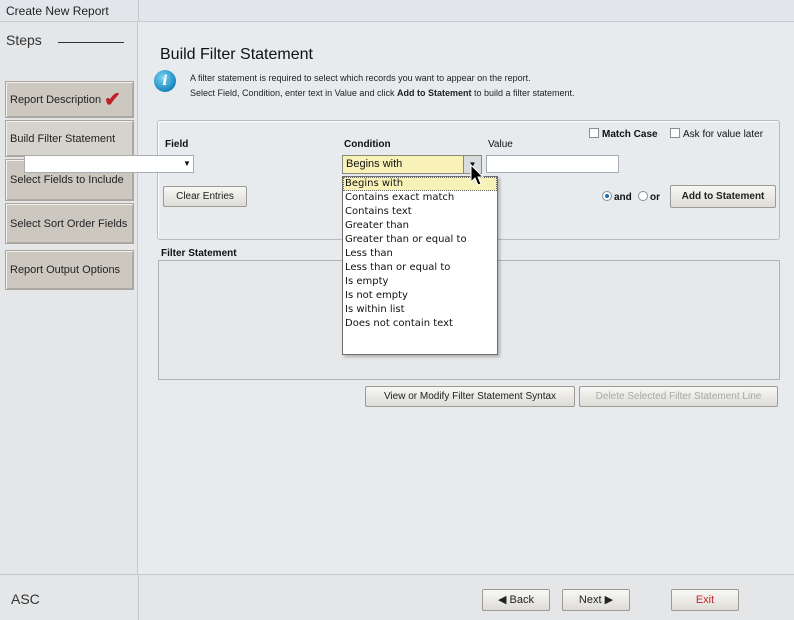 The width and height of the screenshot is (794, 620). What do you see at coordinates (643, 196) in the screenshot?
I see `or-radio` at bounding box center [643, 196].